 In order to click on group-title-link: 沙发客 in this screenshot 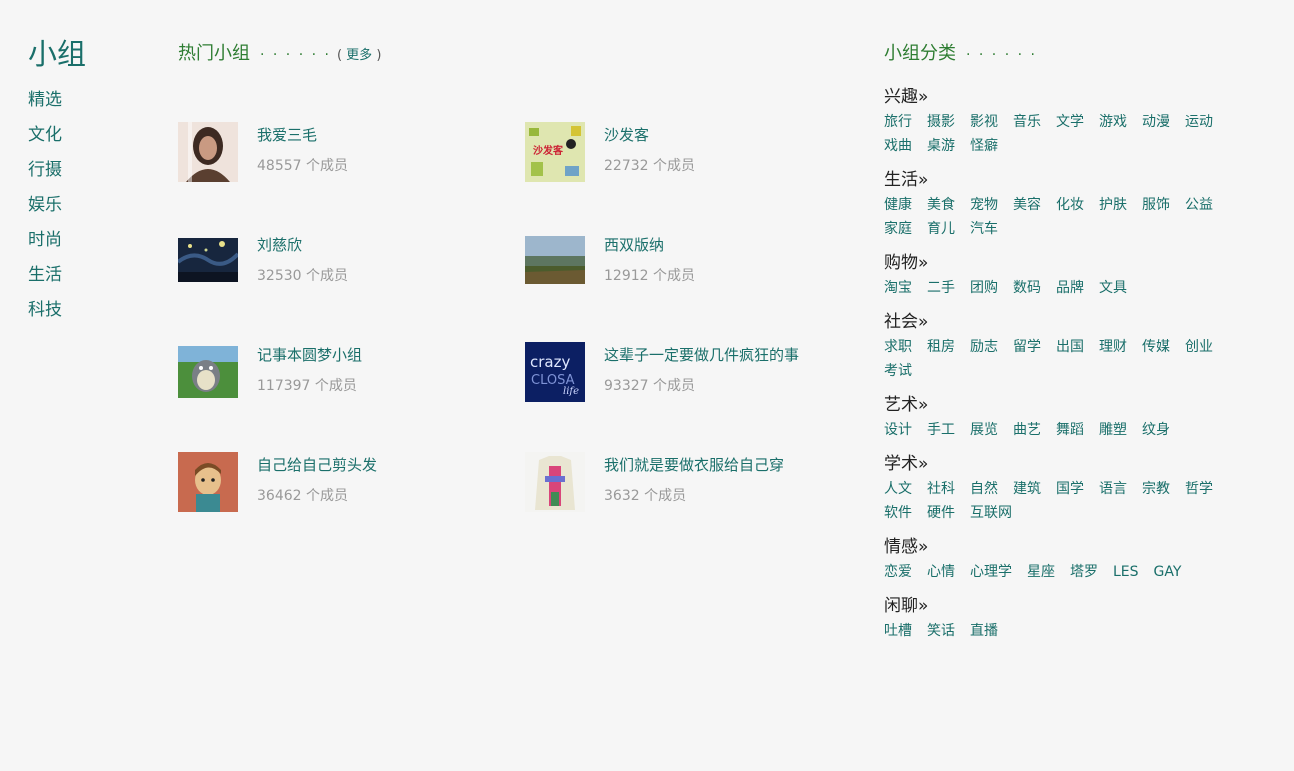, I will do `click(626, 134)`.